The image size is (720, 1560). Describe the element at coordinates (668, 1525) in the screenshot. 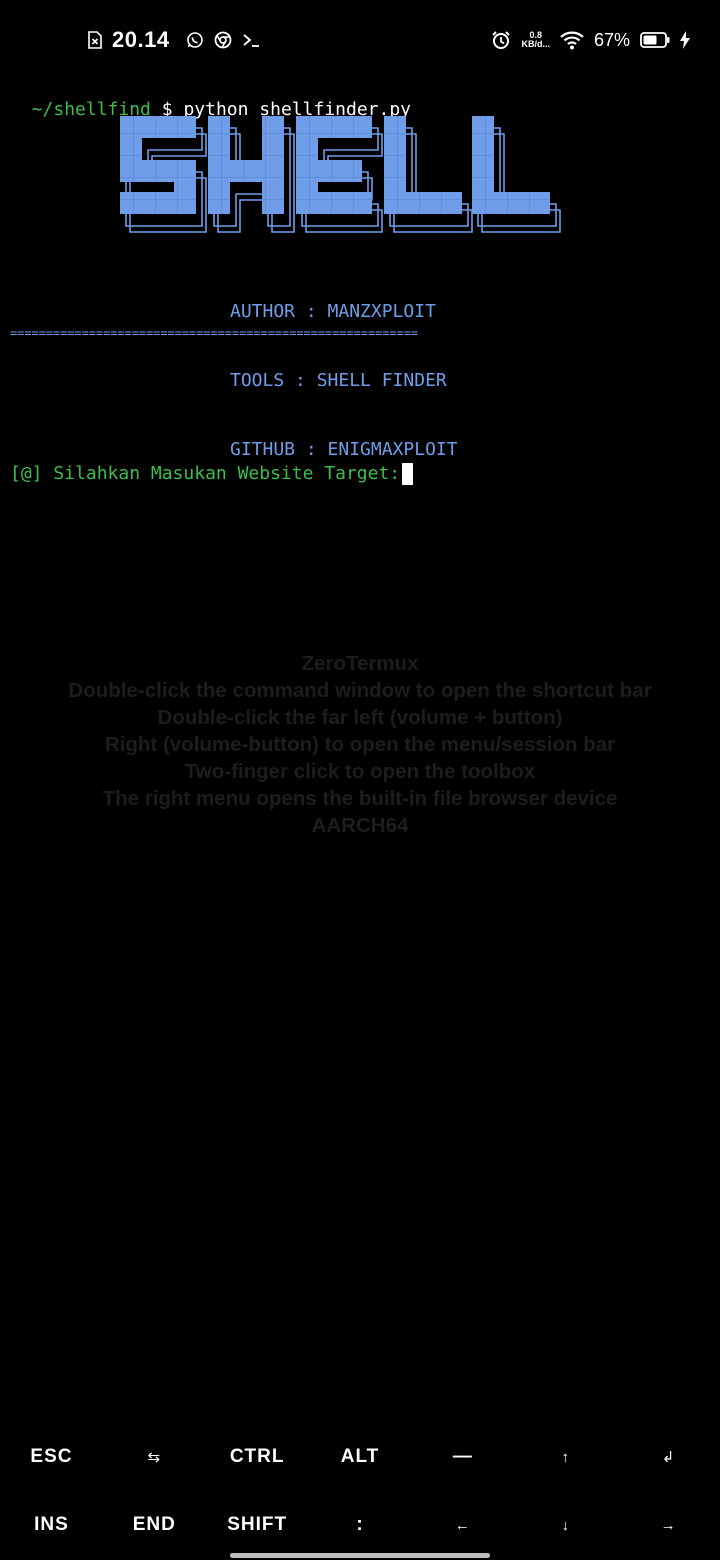

I see `right-arrow-key: →` at that location.